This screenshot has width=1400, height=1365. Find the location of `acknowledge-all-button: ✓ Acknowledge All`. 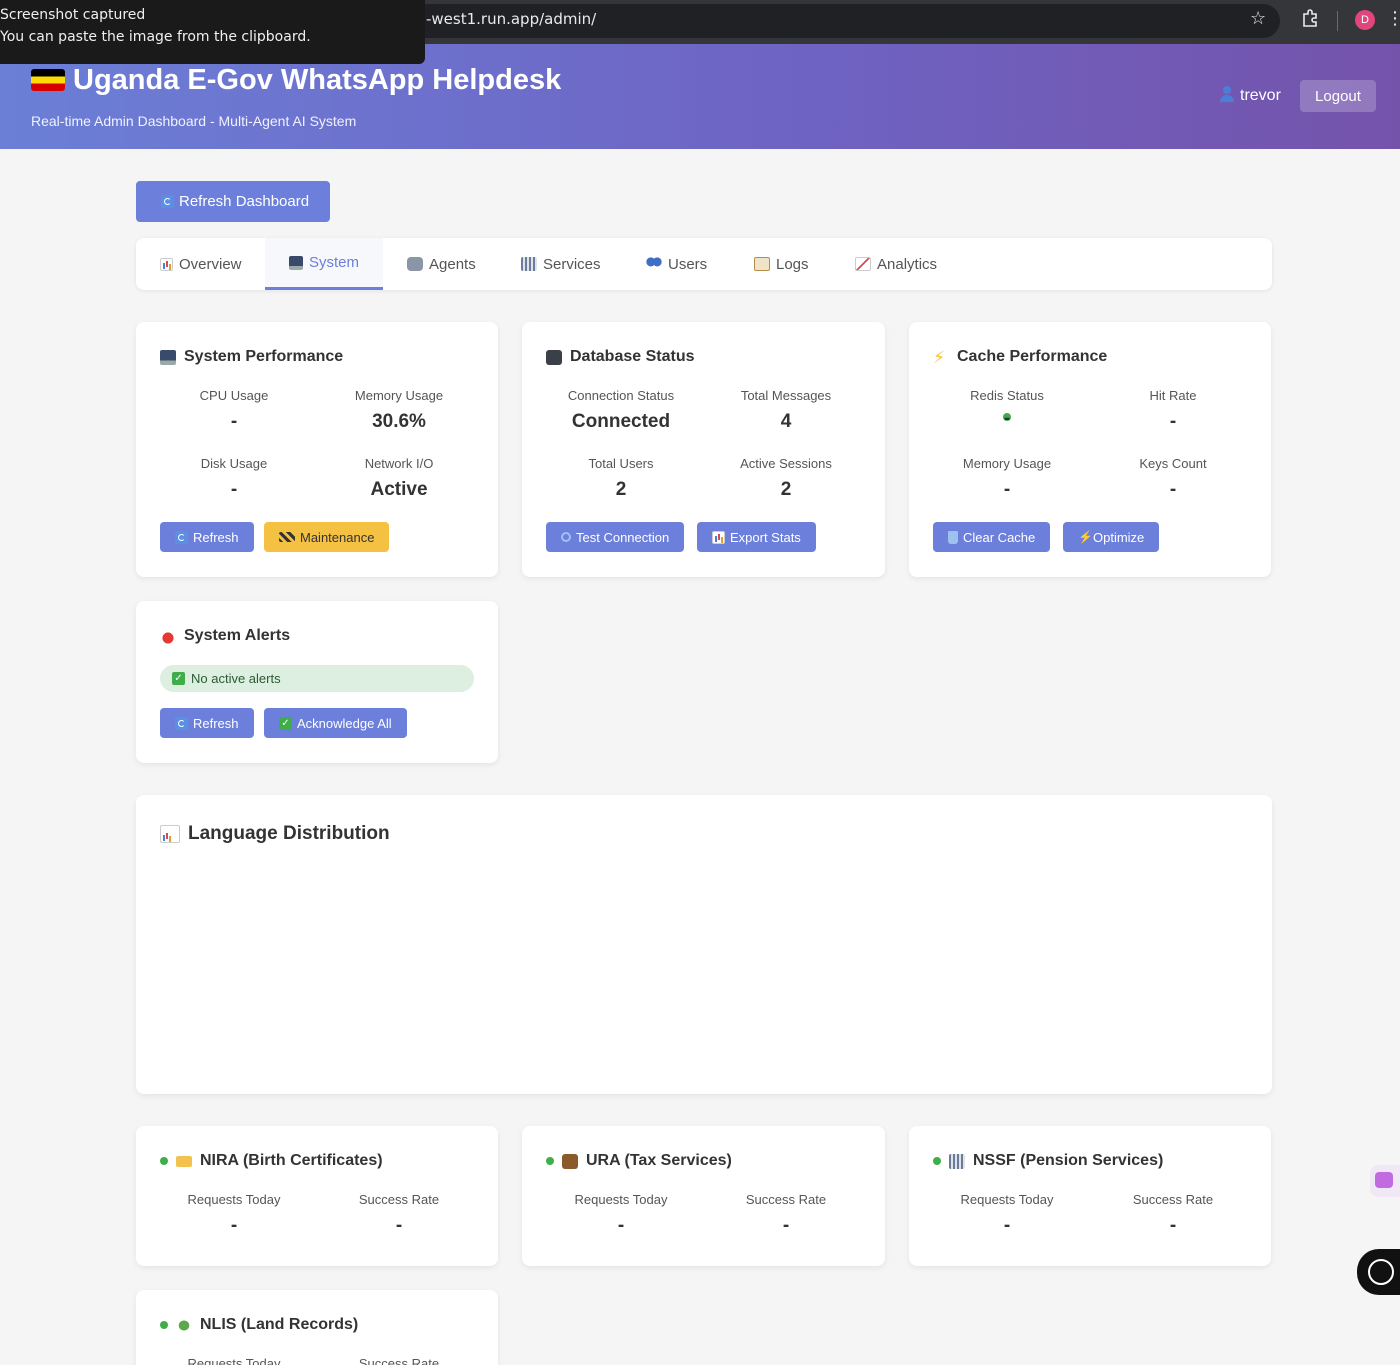

acknowledge-all-button: ✓ Acknowledge All is located at coordinates (335, 723).